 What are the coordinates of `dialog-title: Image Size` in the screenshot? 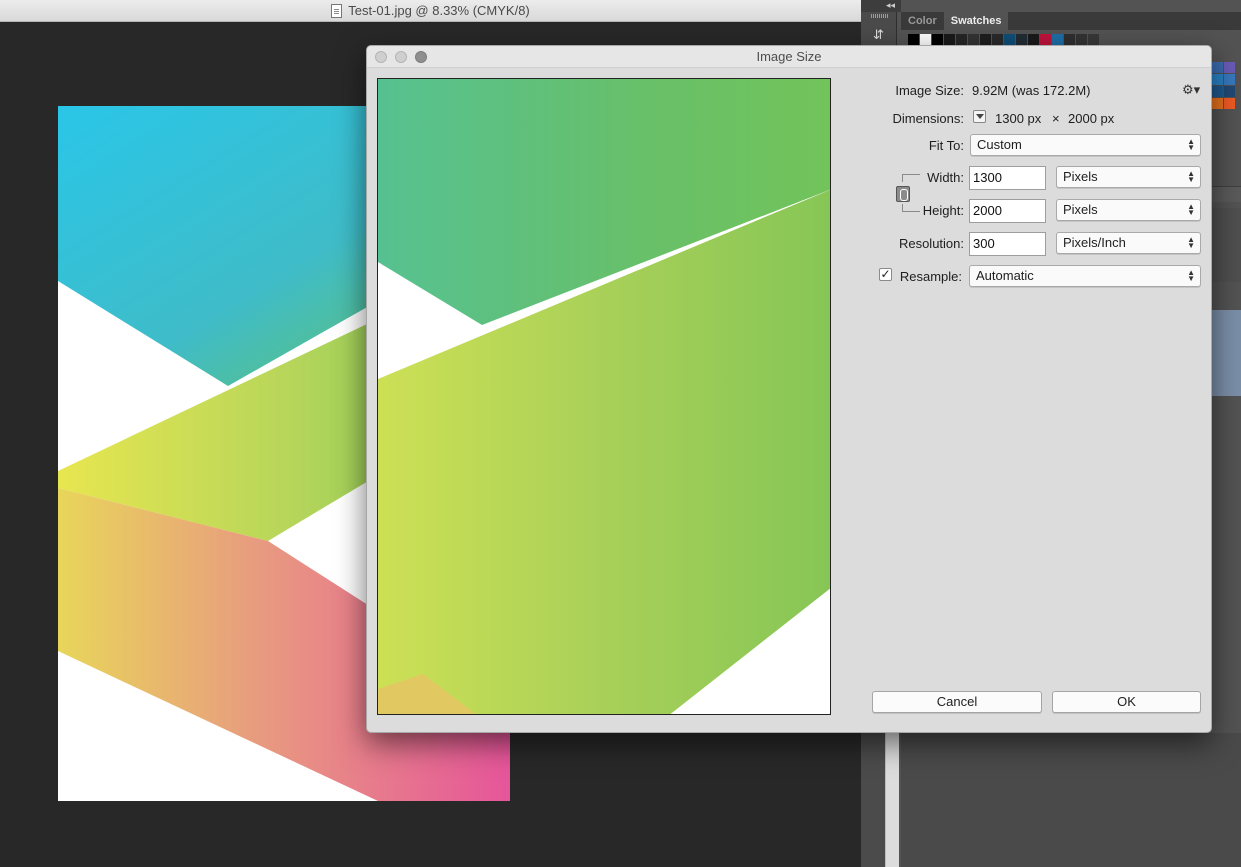 It's located at (789, 56).